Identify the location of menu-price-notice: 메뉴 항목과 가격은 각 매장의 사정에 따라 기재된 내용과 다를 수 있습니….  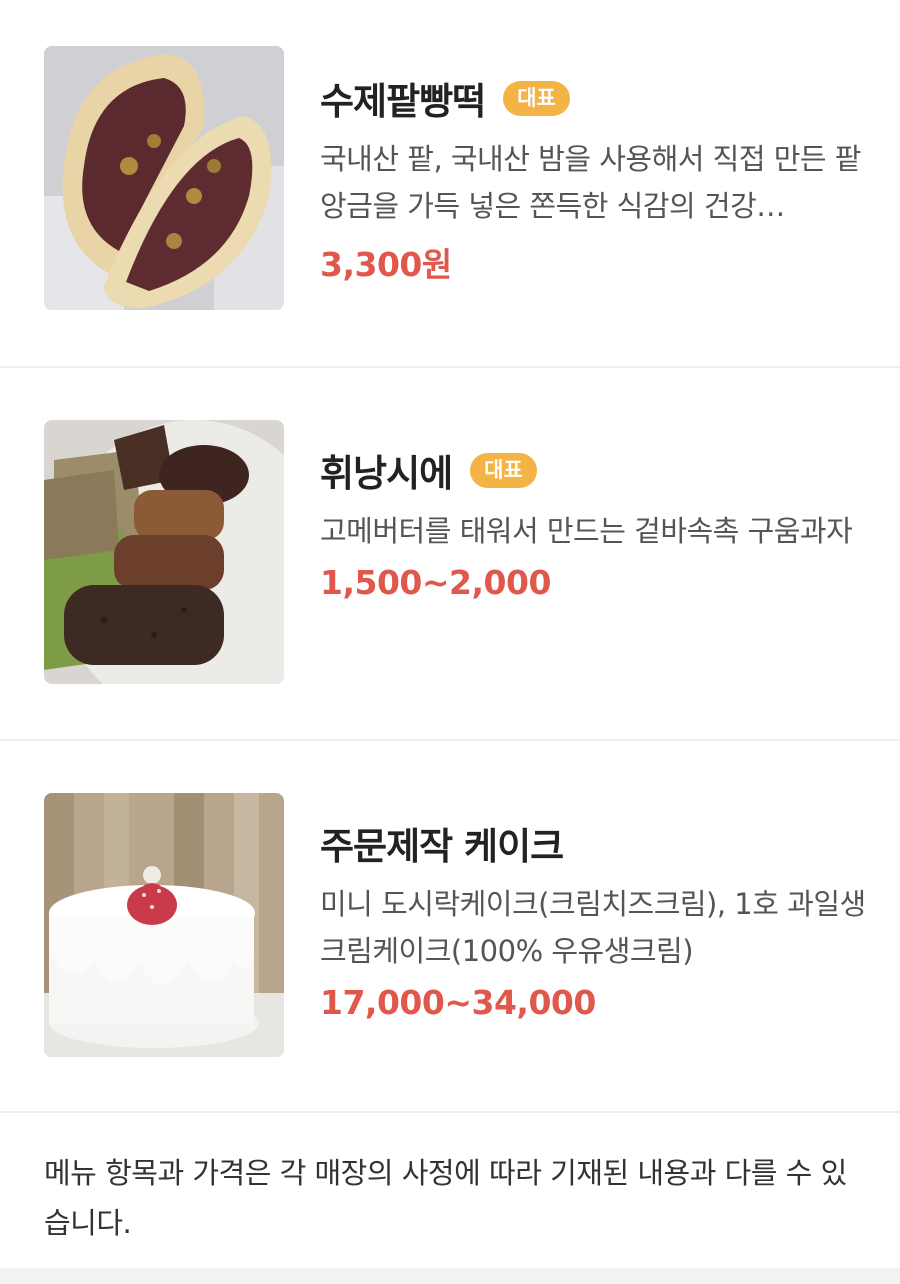
(445, 1198).